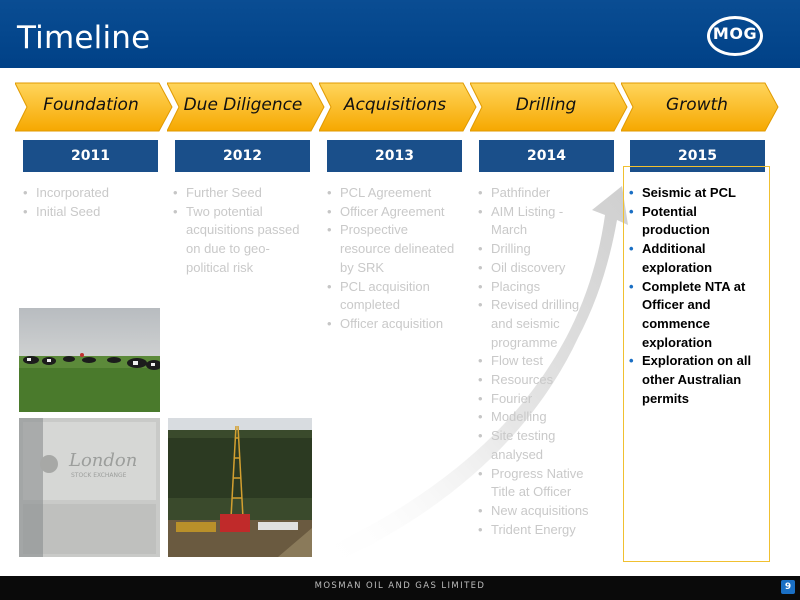 Image resolution: width=800 pixels, height=600 pixels. I want to click on list-item: Placings, so click(540, 287).